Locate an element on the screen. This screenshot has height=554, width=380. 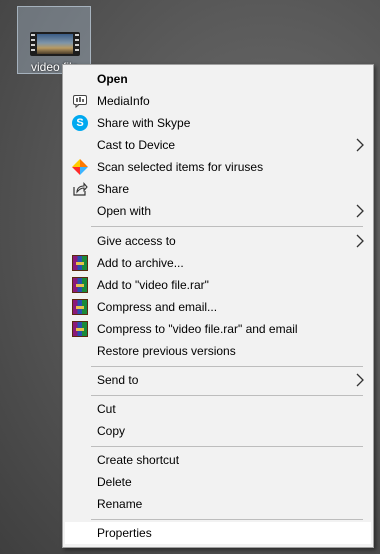
menu-item-restore-label: Restore previous versions is located at coordinates (166, 351).